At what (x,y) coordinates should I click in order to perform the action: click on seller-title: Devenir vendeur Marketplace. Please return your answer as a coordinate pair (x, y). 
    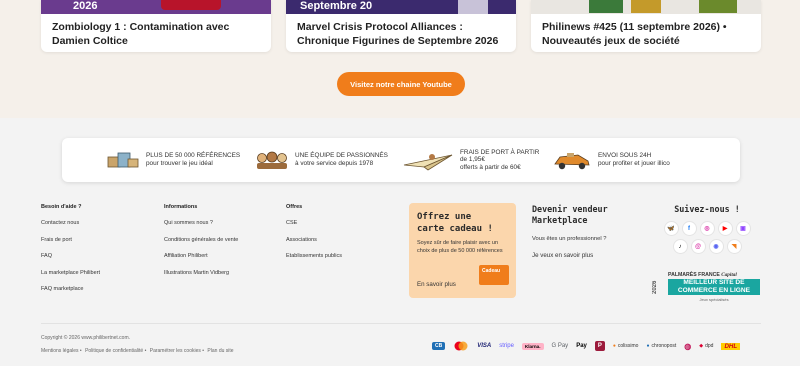
    Looking at the image, I should click on (570, 214).